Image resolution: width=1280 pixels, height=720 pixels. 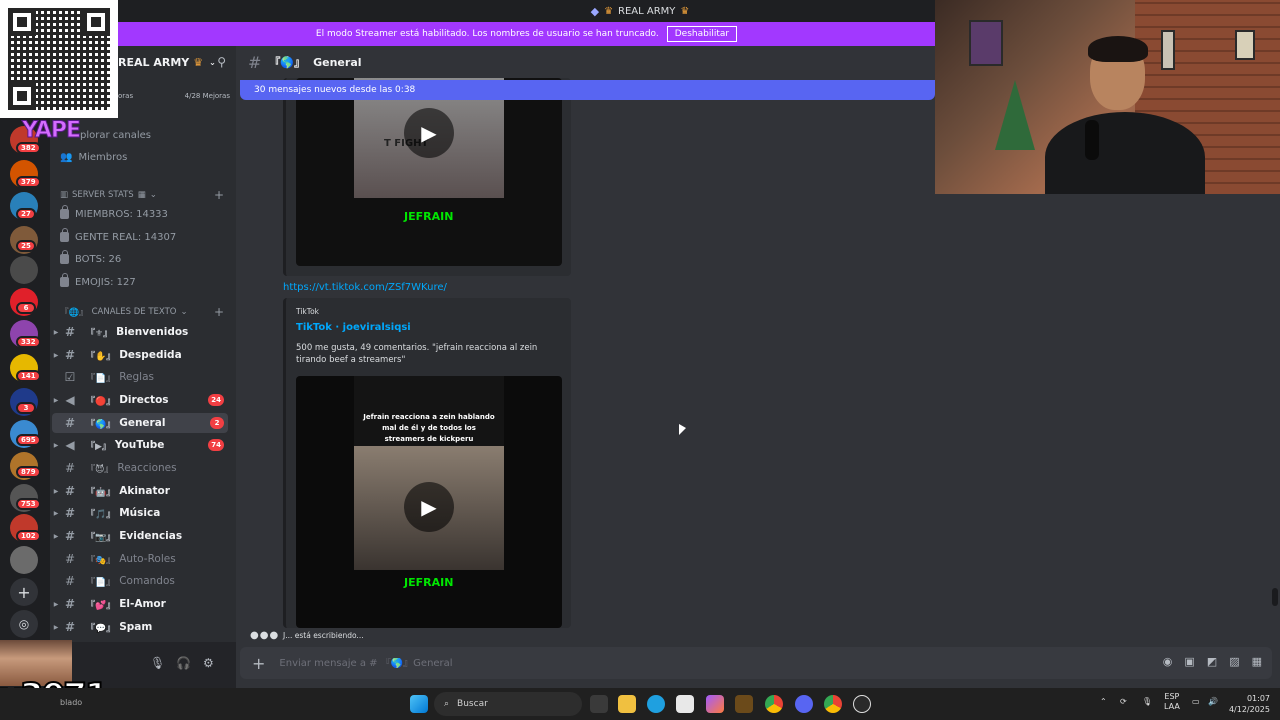 What do you see at coordinates (656, 704) in the screenshot?
I see `edge-icon` at bounding box center [656, 704].